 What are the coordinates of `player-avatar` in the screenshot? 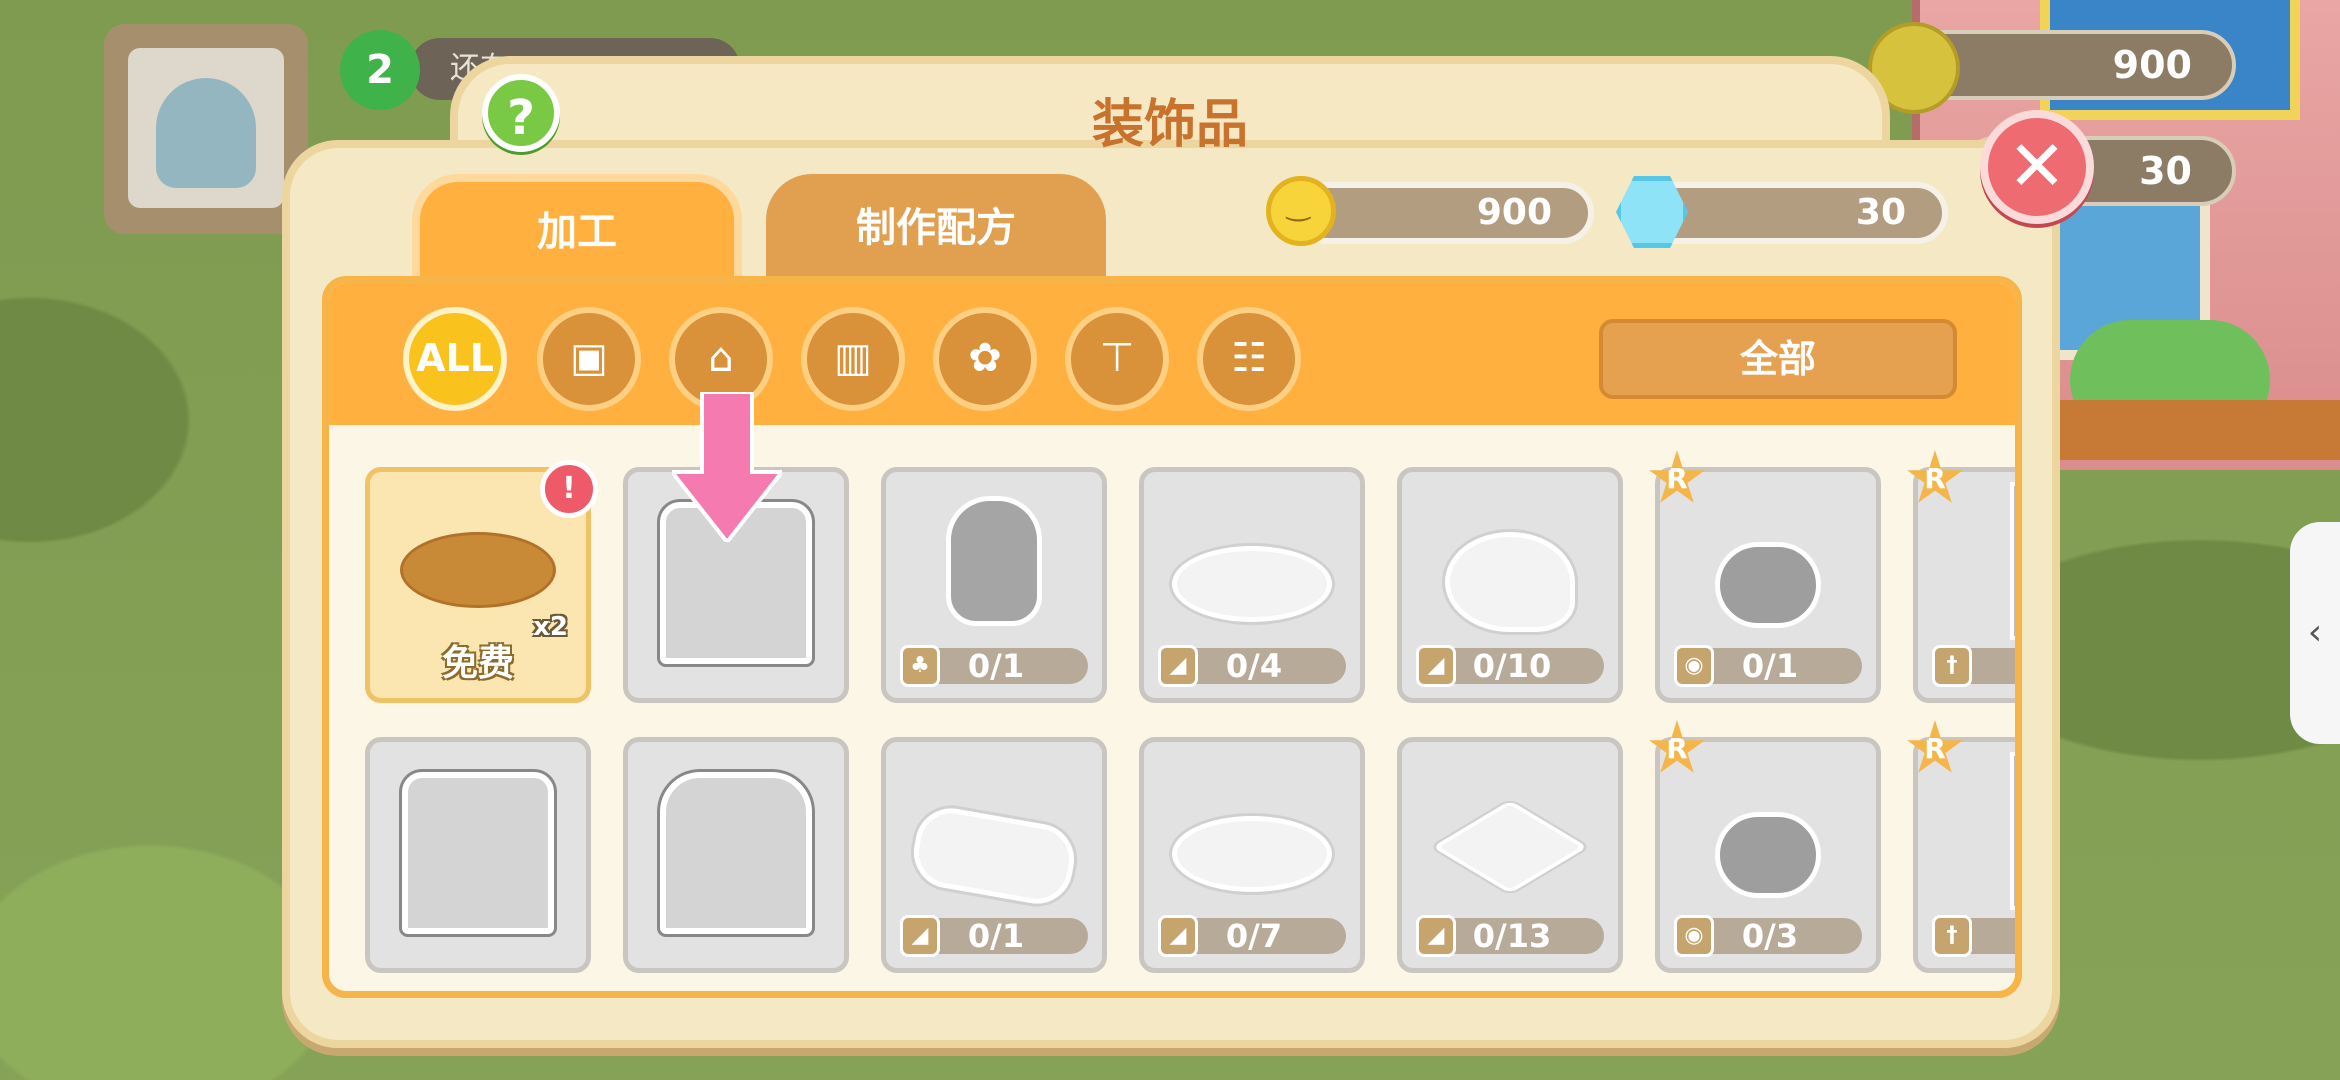 It's located at (206, 129).